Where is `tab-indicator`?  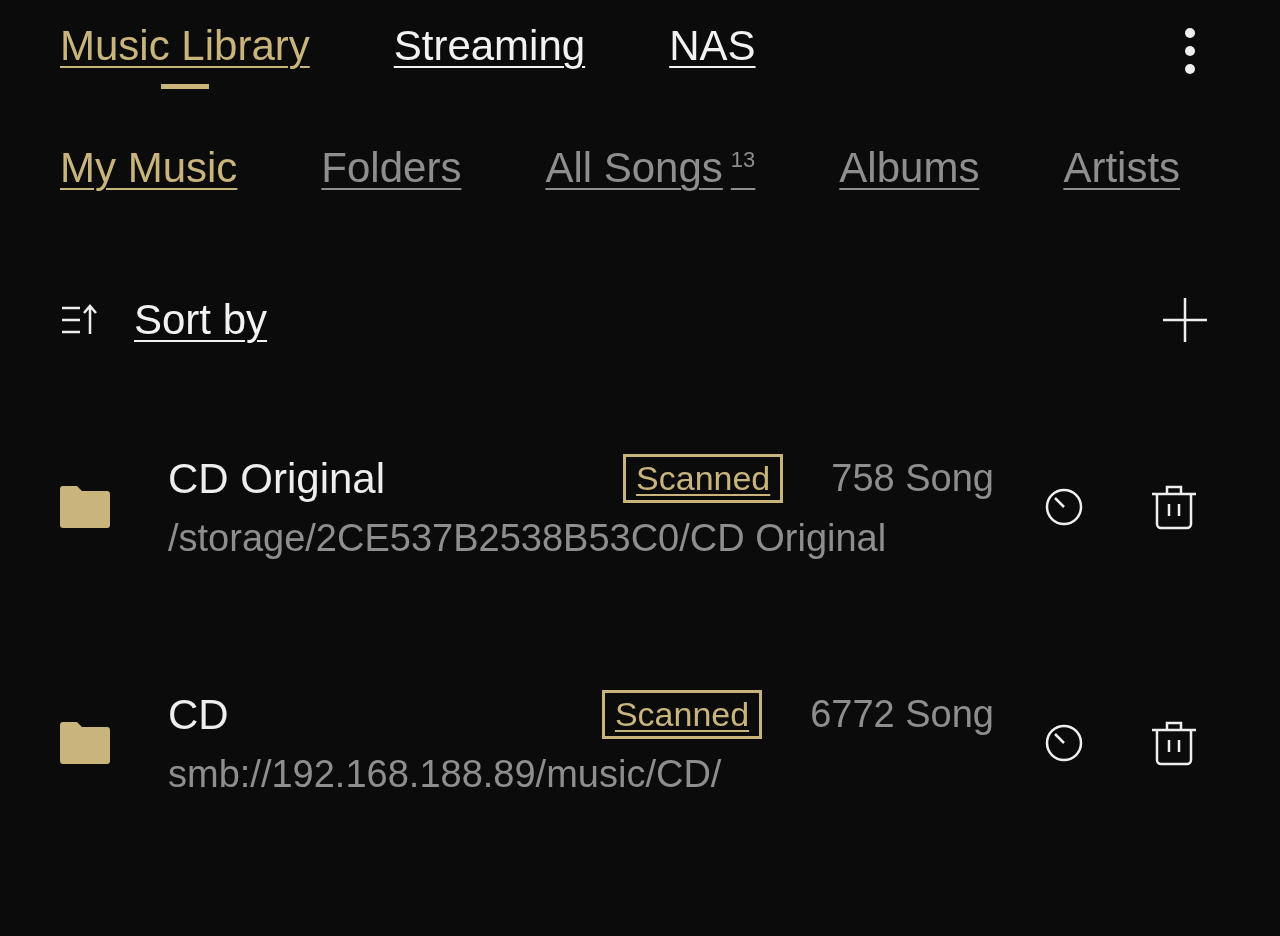
tab-indicator is located at coordinates (184, 86).